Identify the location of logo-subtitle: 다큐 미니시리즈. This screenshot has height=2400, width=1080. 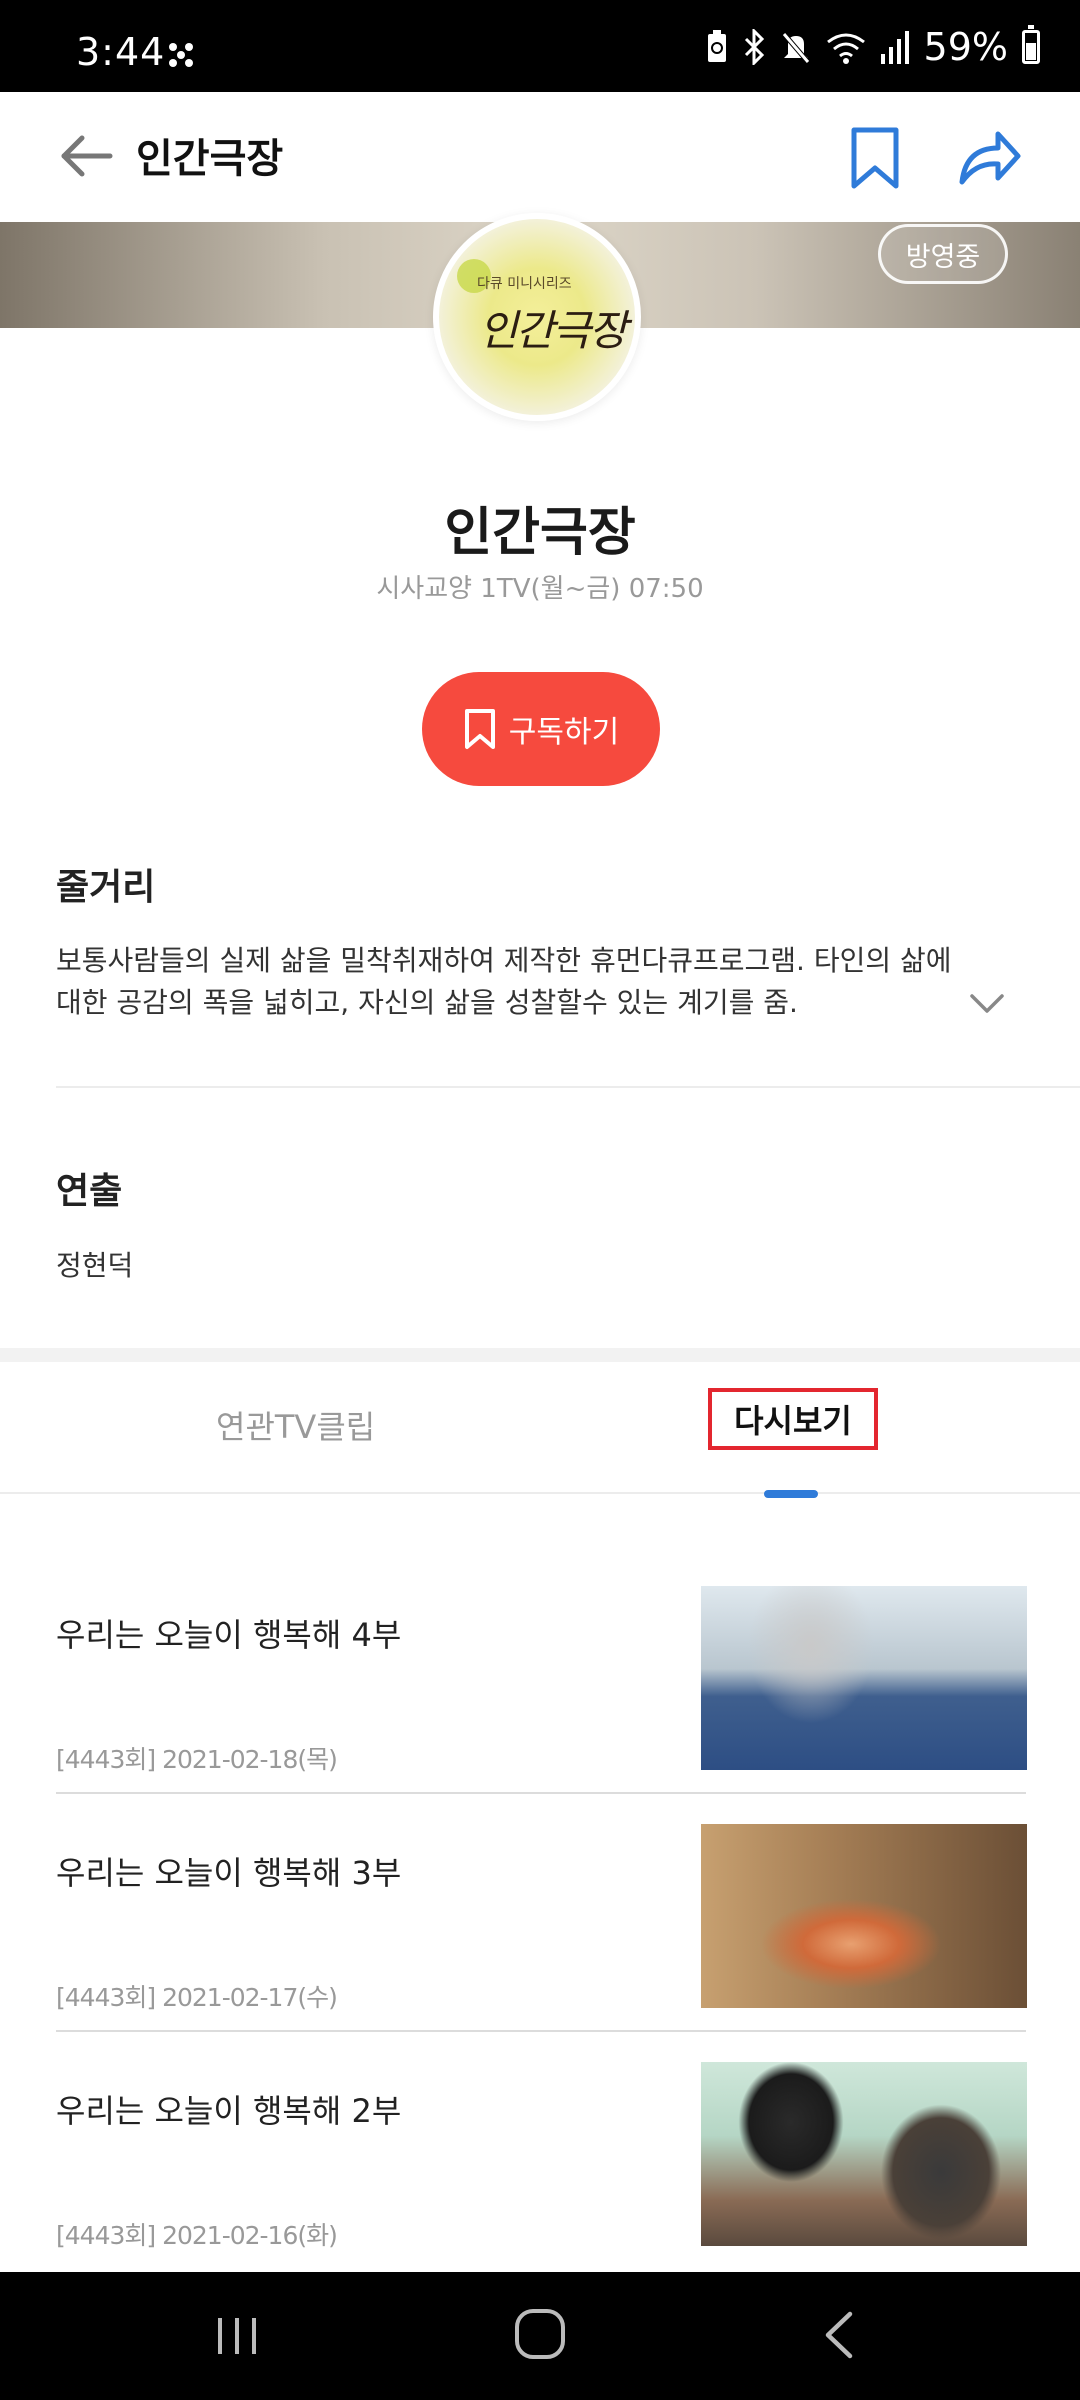
(524, 284).